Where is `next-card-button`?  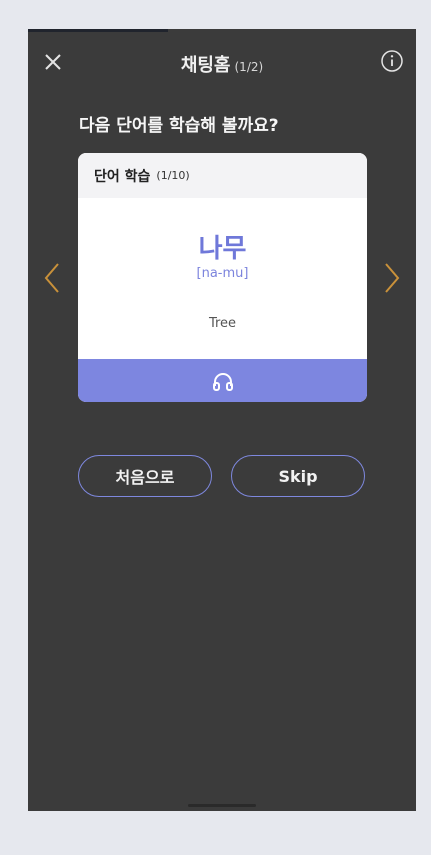
next-card-button is located at coordinates (392, 278).